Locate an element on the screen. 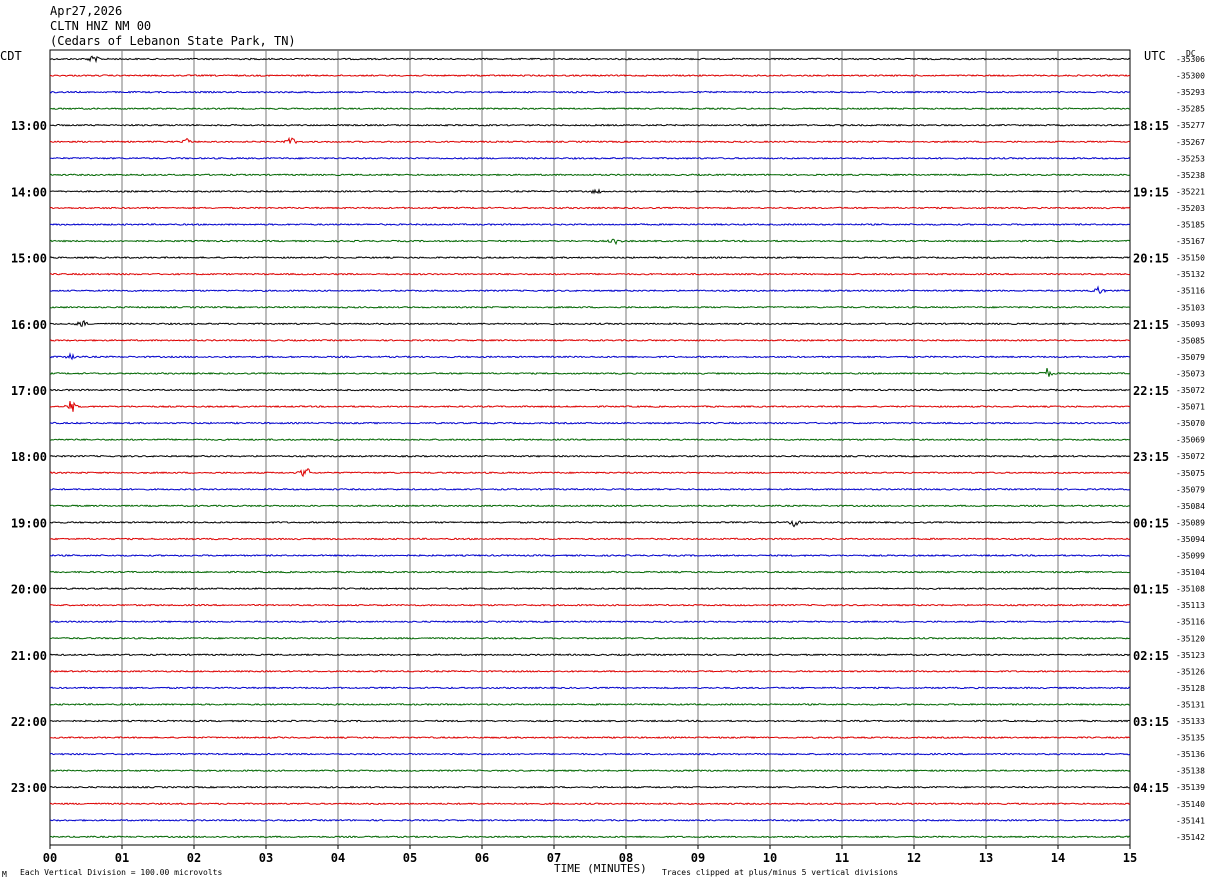  left-hour-label: 17:00 is located at coordinates (29, 391).